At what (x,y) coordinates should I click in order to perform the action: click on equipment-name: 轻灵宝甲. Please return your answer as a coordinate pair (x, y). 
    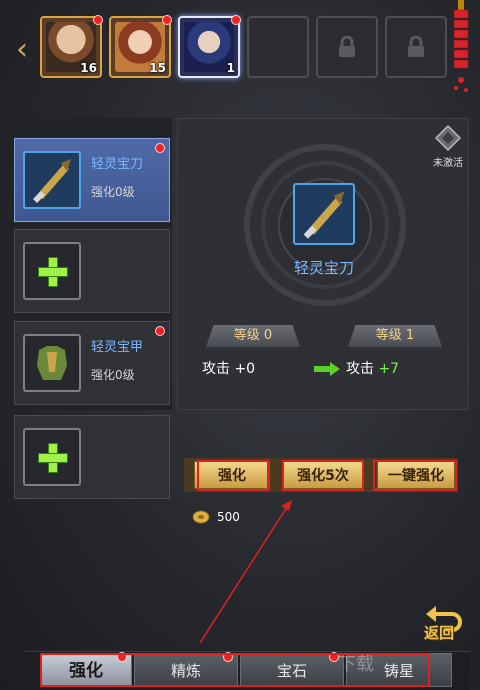
    Looking at the image, I should click on (117, 347).